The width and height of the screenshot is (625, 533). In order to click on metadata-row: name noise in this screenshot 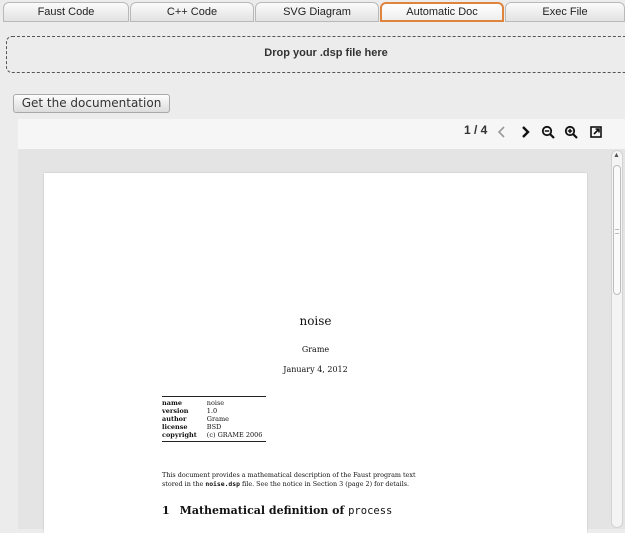, I will do `click(193, 403)`.